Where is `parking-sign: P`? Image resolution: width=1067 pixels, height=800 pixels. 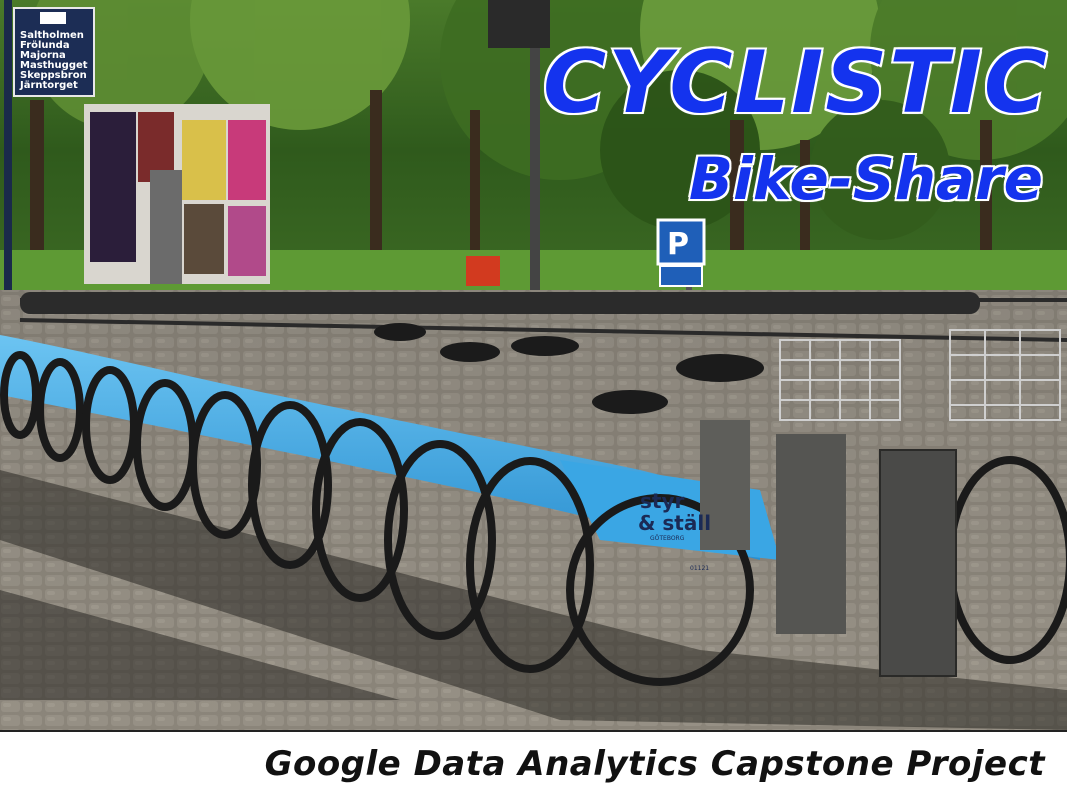 parking-sign: P is located at coordinates (681, 254).